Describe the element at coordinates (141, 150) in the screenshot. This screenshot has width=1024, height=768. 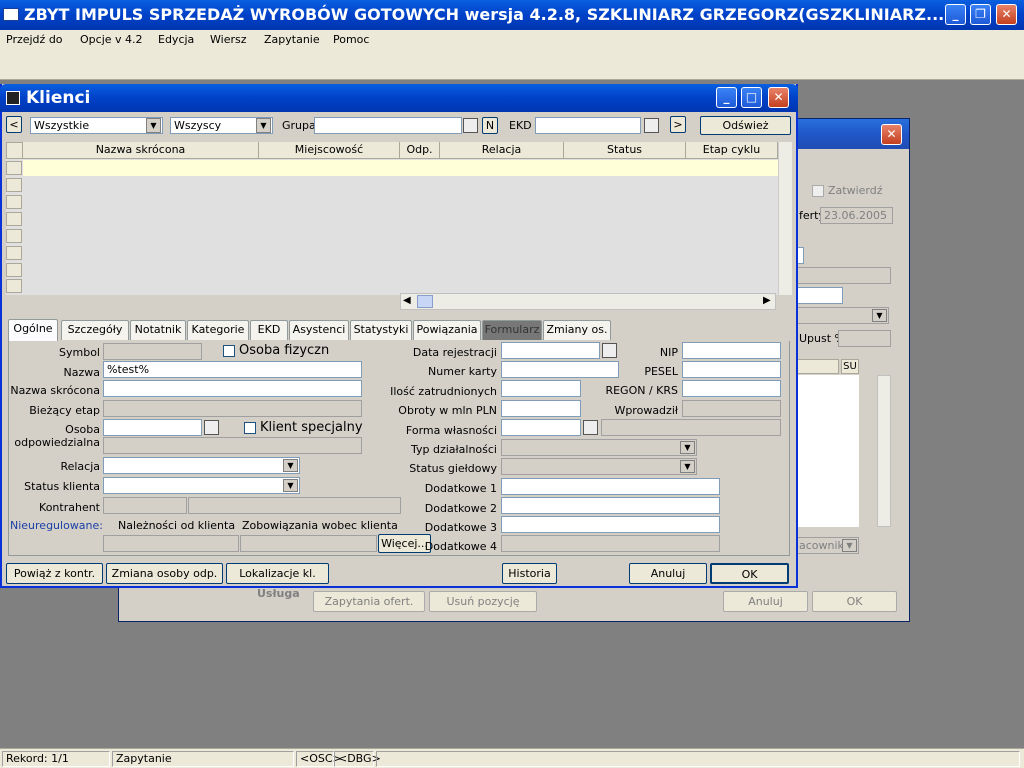
I see `col-nazwa-skrocona: Nazwa skrócona` at that location.